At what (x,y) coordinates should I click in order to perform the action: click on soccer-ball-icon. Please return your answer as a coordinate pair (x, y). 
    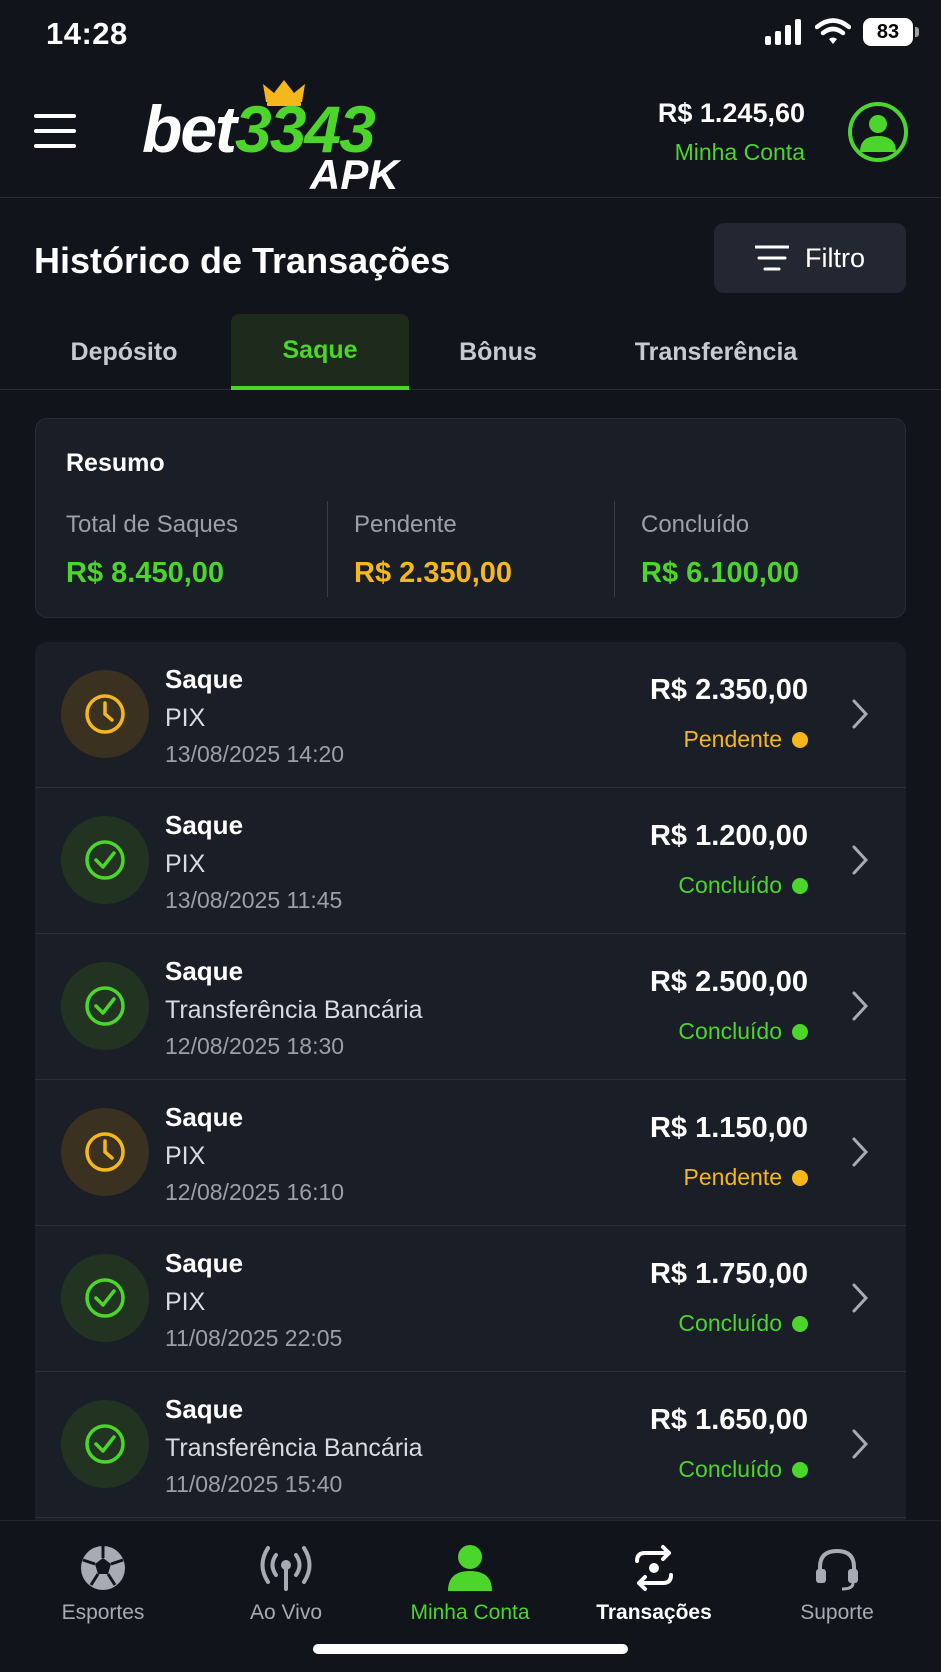
    Looking at the image, I should click on (103, 1568).